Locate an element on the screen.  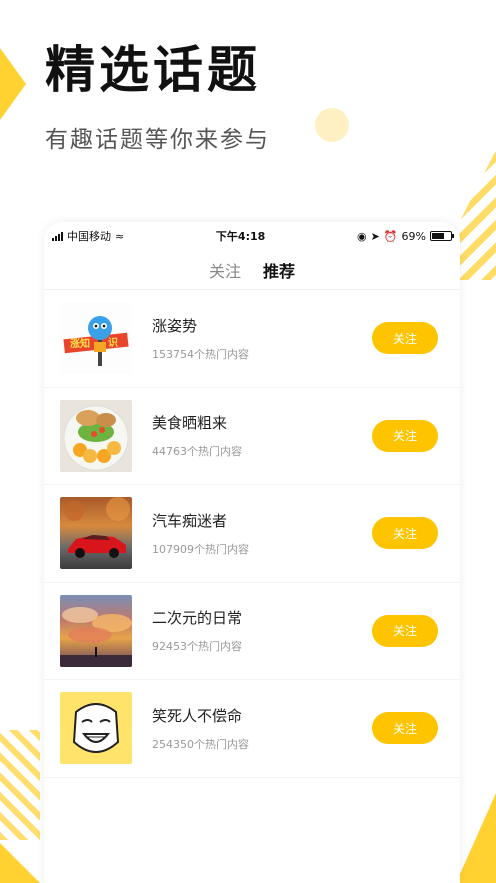
signal-icon is located at coordinates (57, 236).